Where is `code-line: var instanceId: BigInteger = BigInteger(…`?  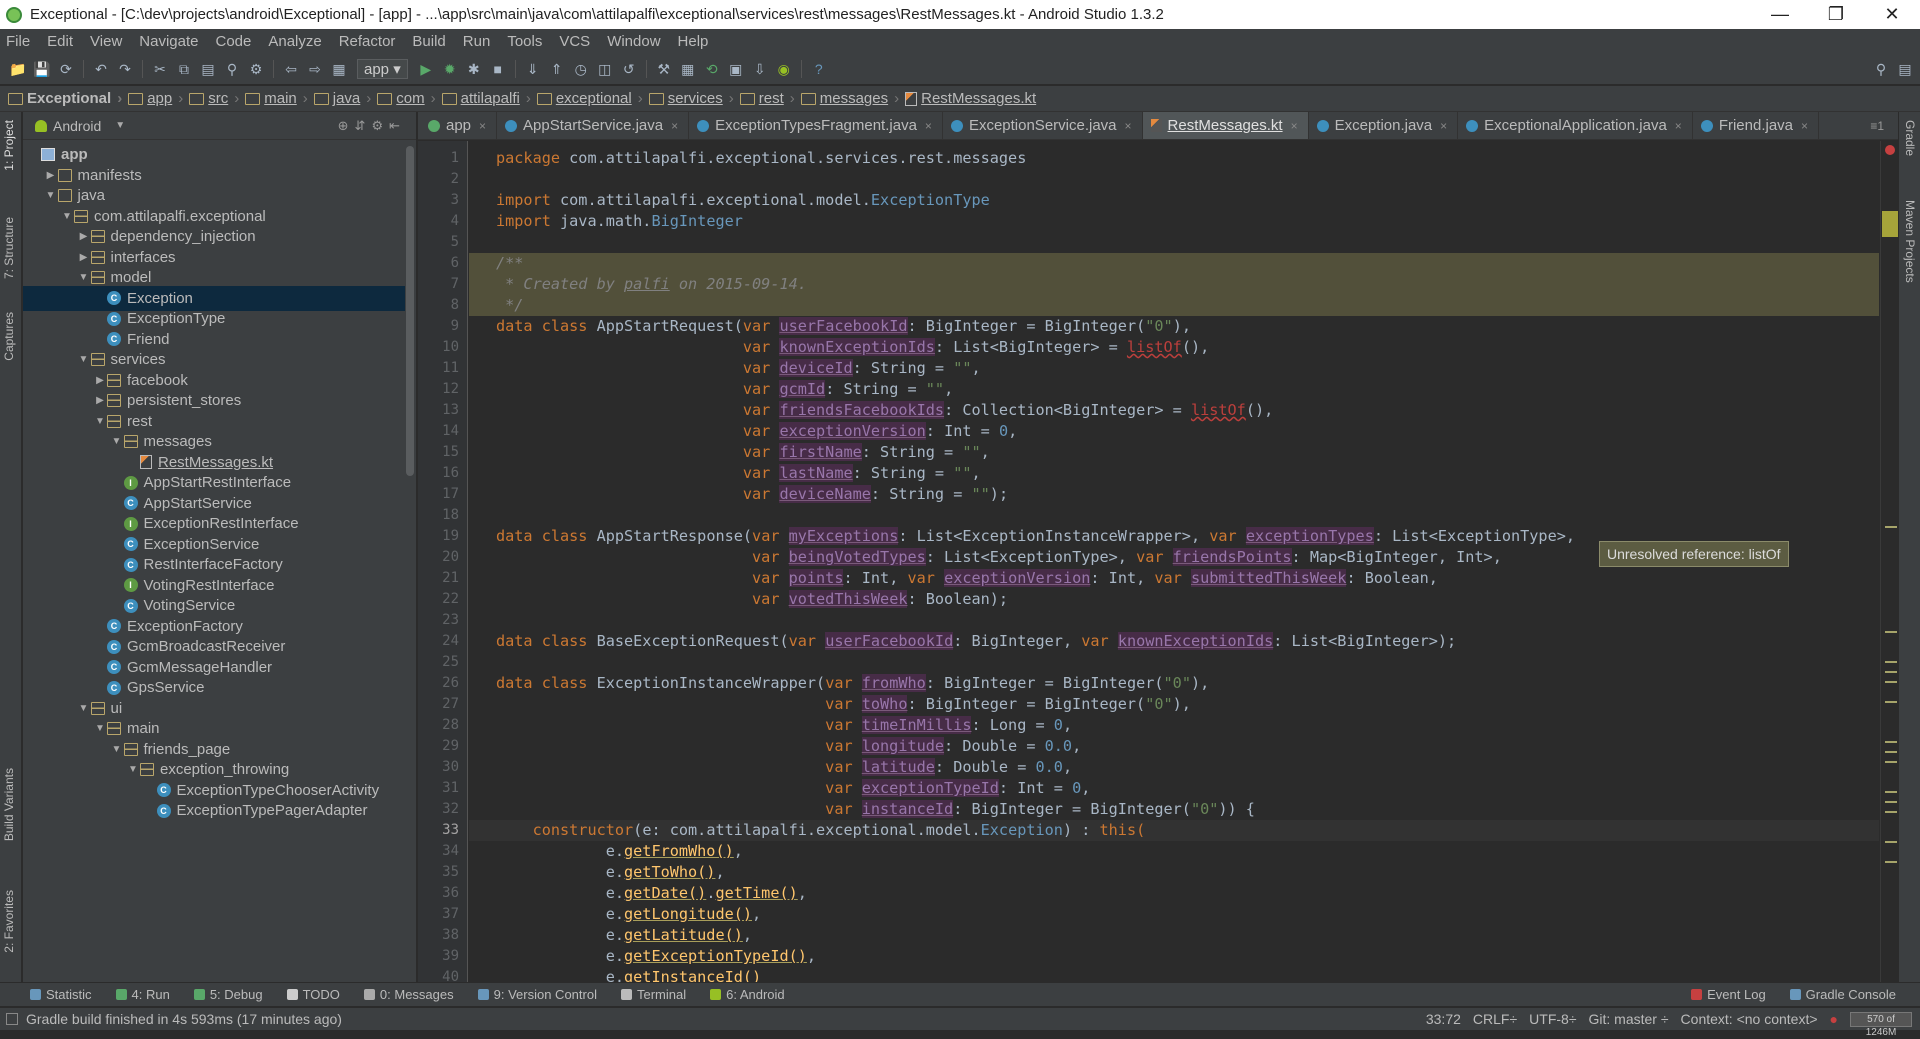
code-line: var instanceId: BigInteger = BigInteger(… is located at coordinates (1174, 809).